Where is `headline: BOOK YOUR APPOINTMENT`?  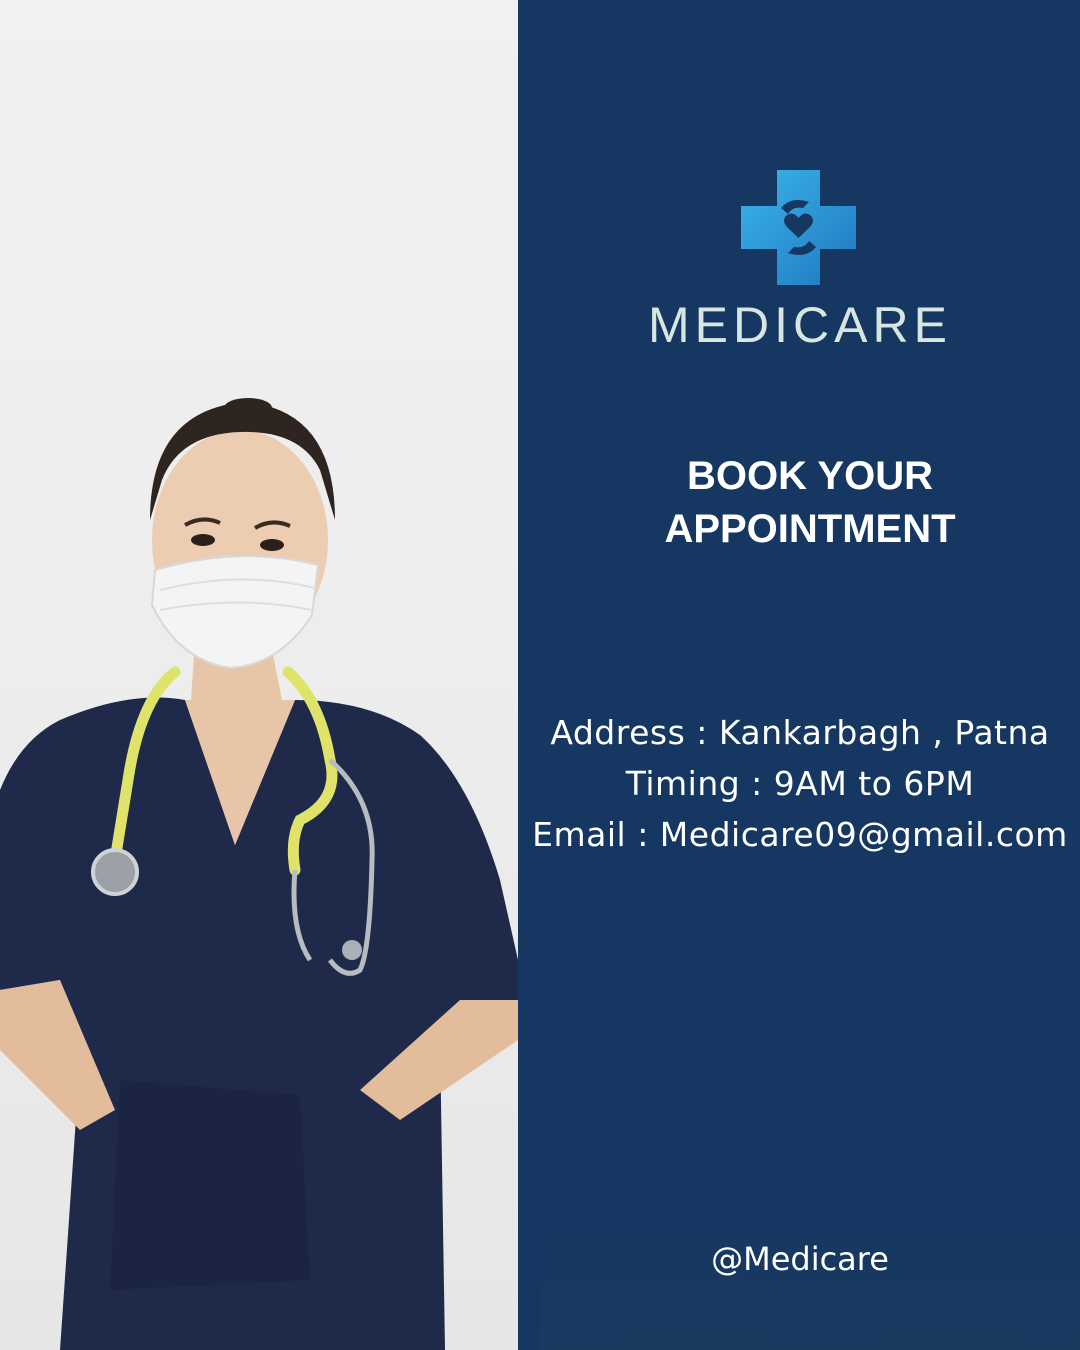 headline: BOOK YOUR APPOINTMENT is located at coordinates (810, 503).